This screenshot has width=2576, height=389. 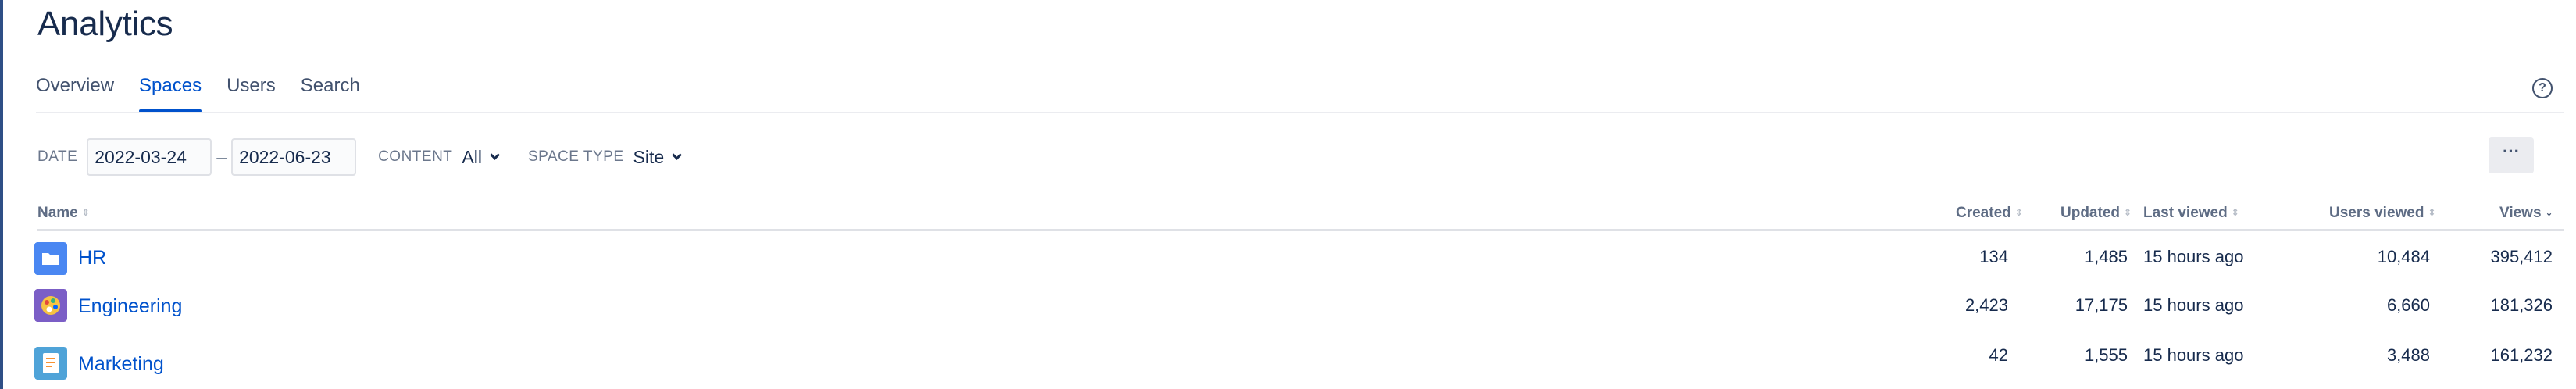 I want to click on cell-created: 2,423, so click(x=1986, y=305).